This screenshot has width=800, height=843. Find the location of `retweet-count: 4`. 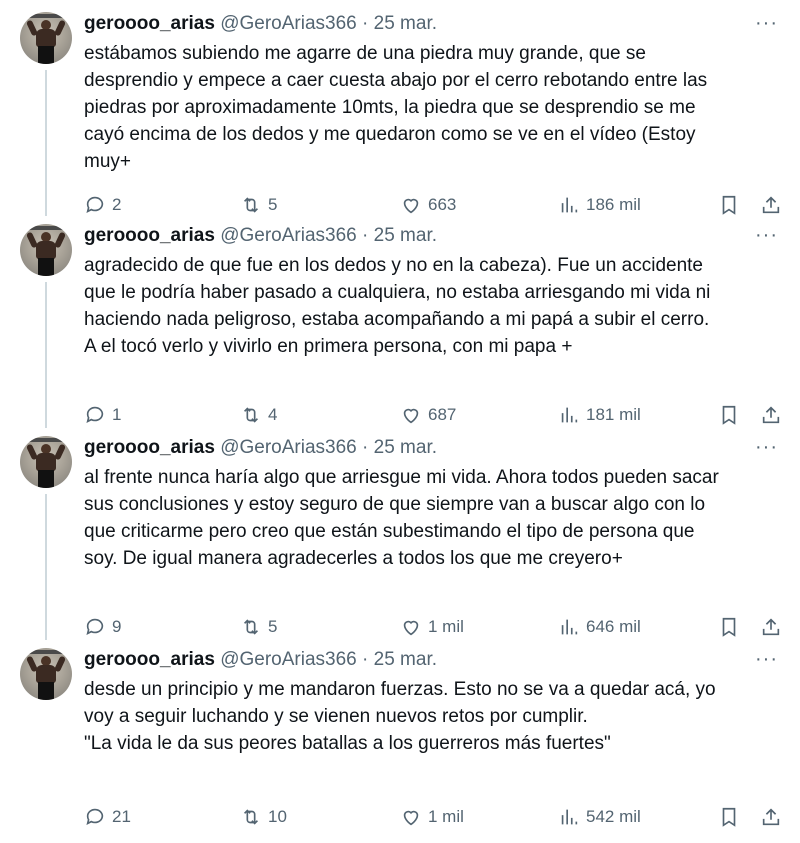

retweet-count: 4 is located at coordinates (273, 414).